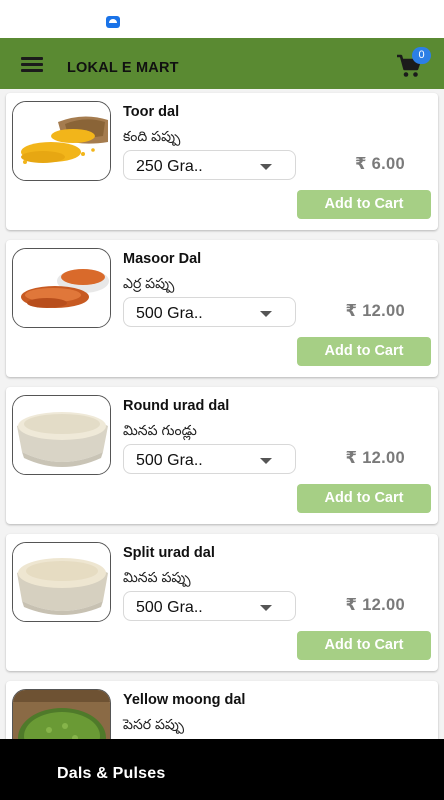  I want to click on app-bar: LOKAL E MART 0, so click(222, 63).